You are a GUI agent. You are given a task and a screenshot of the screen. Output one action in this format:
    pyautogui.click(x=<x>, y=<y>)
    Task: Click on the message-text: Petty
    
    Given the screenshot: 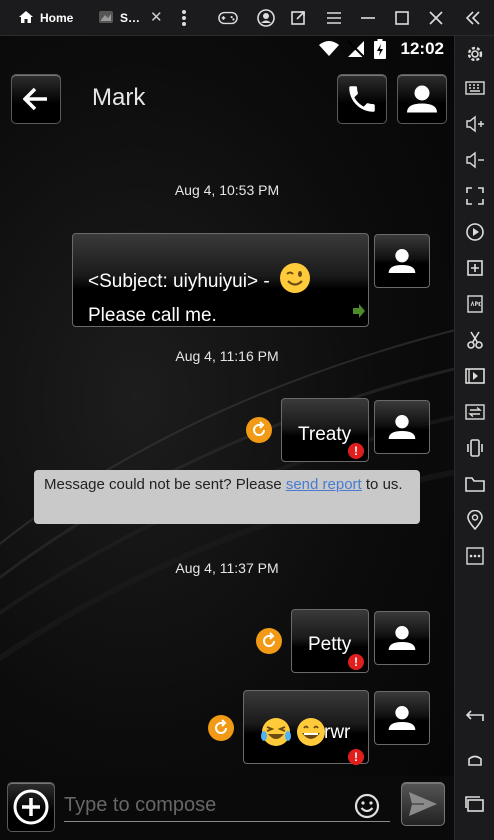 What is the action you would take?
    pyautogui.click(x=330, y=644)
    